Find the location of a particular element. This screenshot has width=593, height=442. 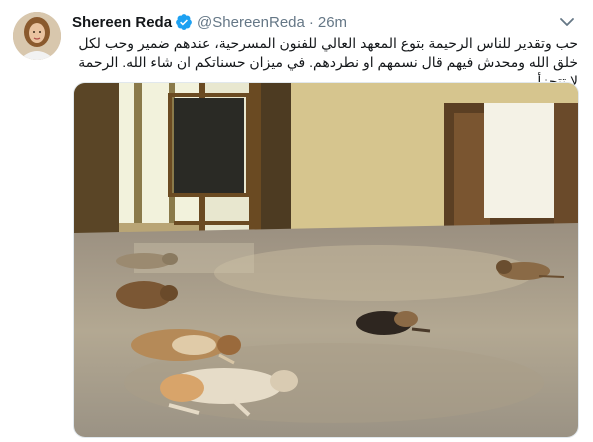

tweet-header: Shereen Reda @ShereenReda · 26m is located at coordinates (209, 22).